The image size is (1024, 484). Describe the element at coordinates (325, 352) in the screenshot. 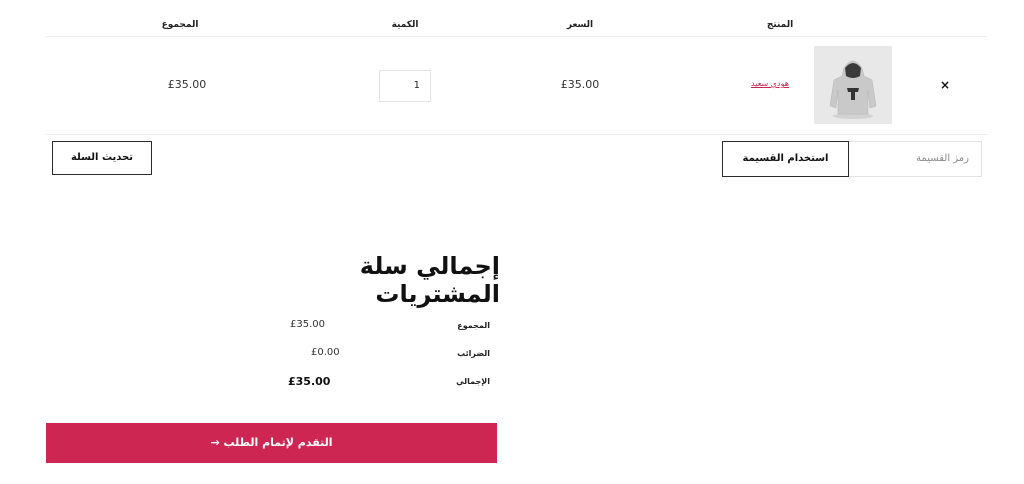

I see `totals-value: £0.00` at that location.